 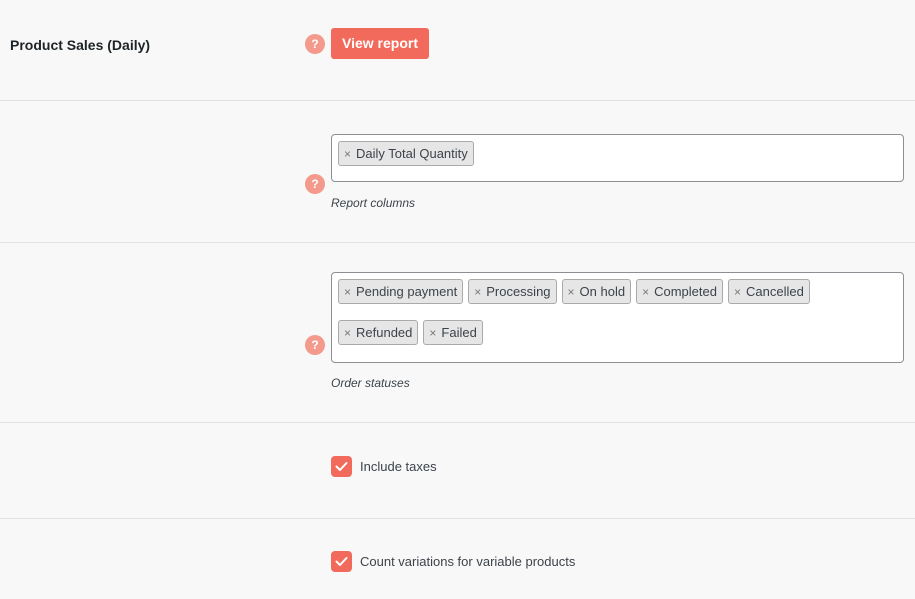 What do you see at coordinates (467, 561) in the screenshot?
I see `count-variations-label: Count variations for variable products` at bounding box center [467, 561].